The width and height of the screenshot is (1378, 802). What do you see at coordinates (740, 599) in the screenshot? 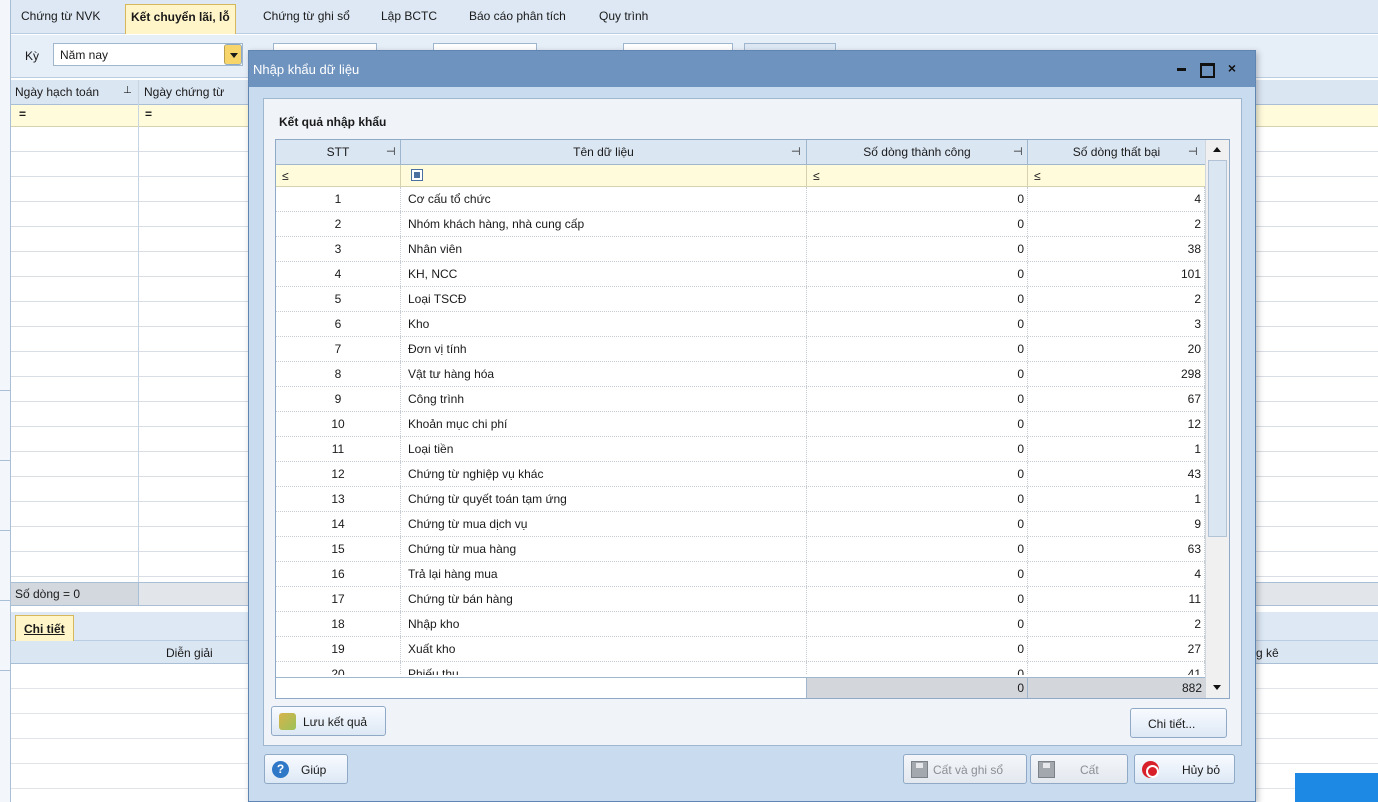
I see `table-row: 17 Chứng từ bán hàng 0 11` at bounding box center [740, 599].